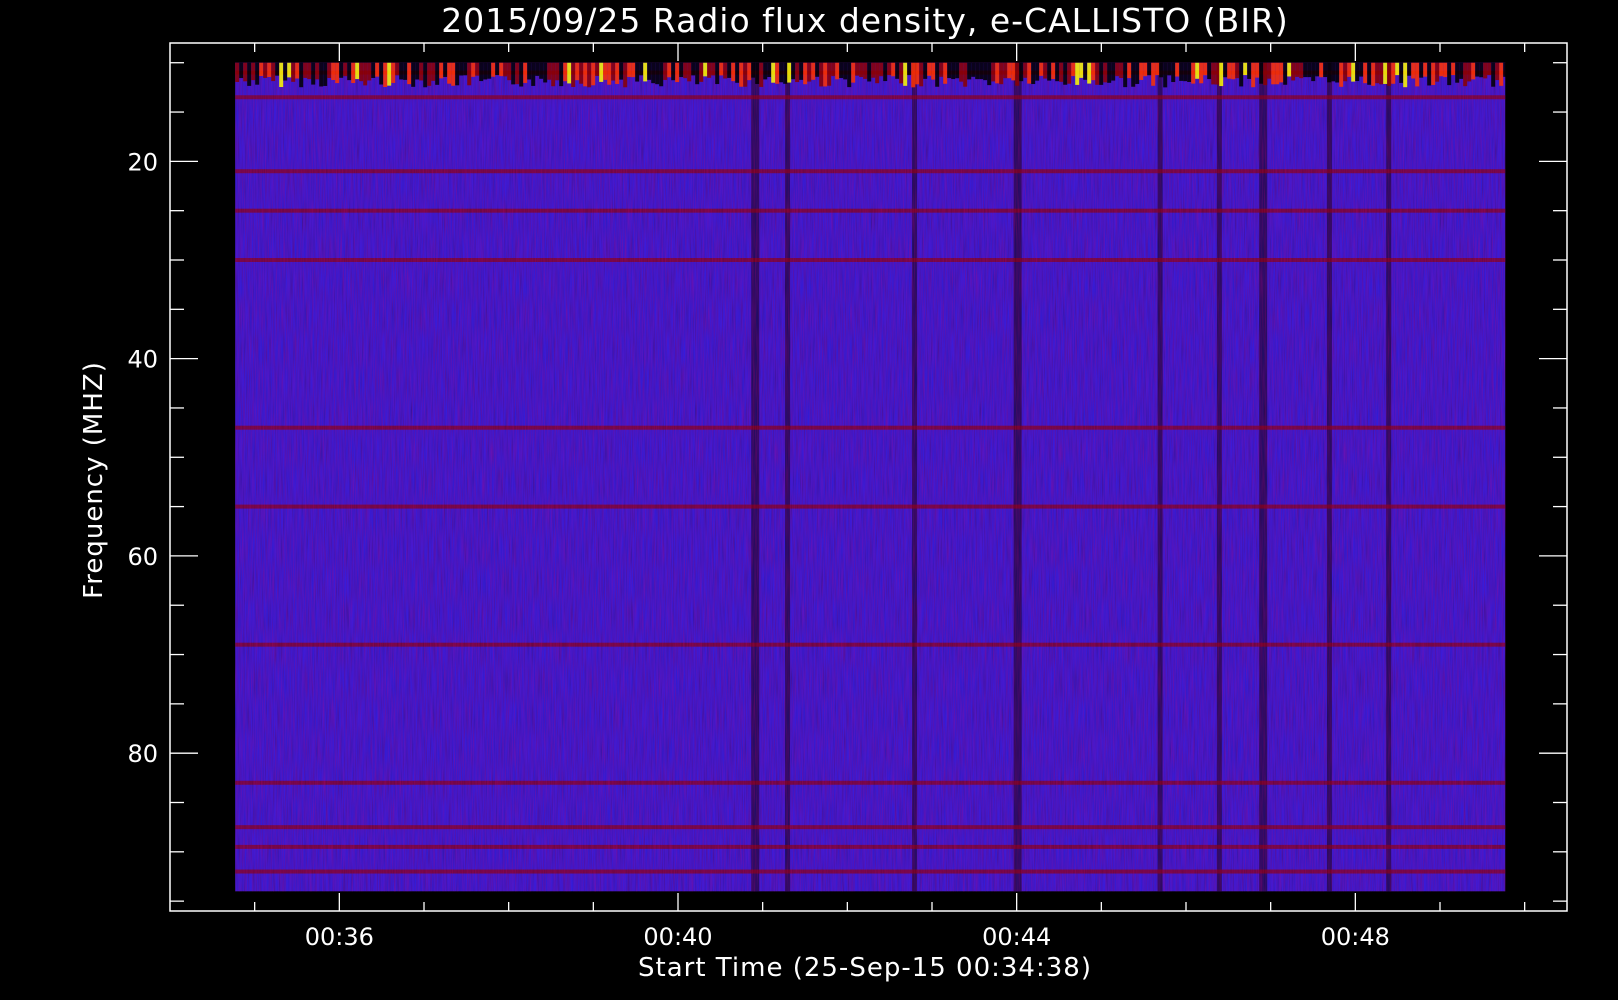  What do you see at coordinates (865, 968) in the screenshot?
I see `x-axis-label: Start Time (25-Sep-15 00:34:38)` at bounding box center [865, 968].